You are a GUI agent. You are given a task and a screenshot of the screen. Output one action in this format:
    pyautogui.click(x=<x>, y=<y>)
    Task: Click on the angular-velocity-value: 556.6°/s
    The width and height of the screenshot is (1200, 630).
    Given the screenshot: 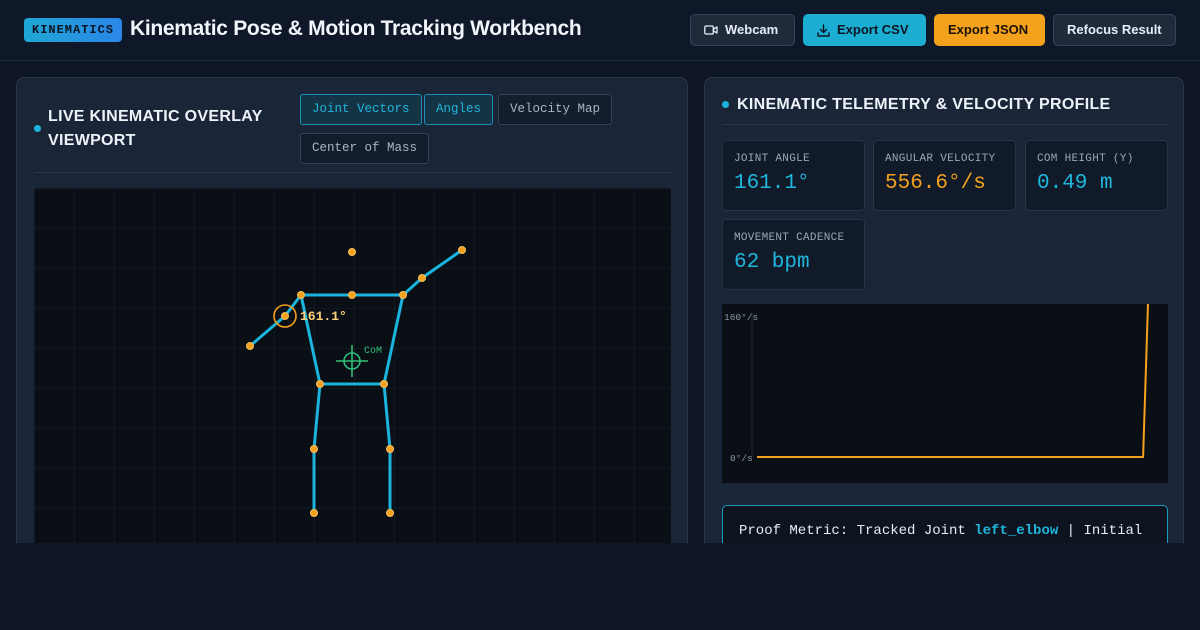 What is the action you would take?
    pyautogui.click(x=935, y=183)
    